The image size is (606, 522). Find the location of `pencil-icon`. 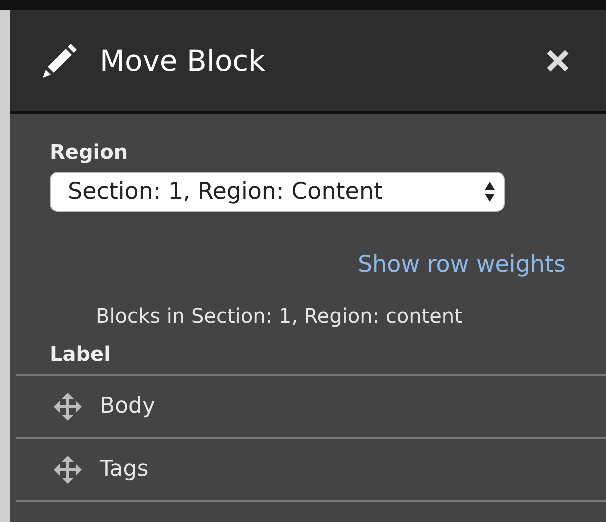

pencil-icon is located at coordinates (60, 60).